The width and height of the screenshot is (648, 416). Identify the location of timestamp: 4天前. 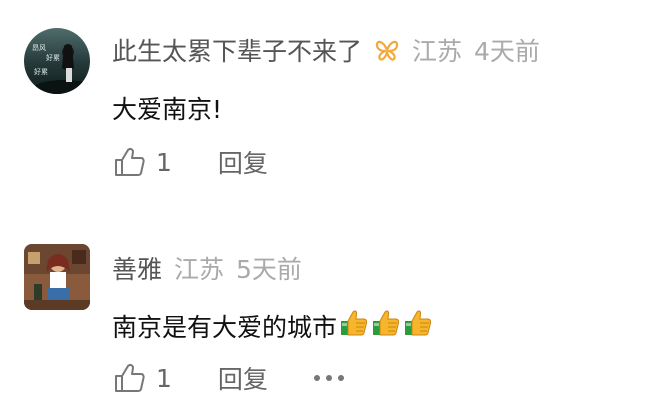
(507, 51).